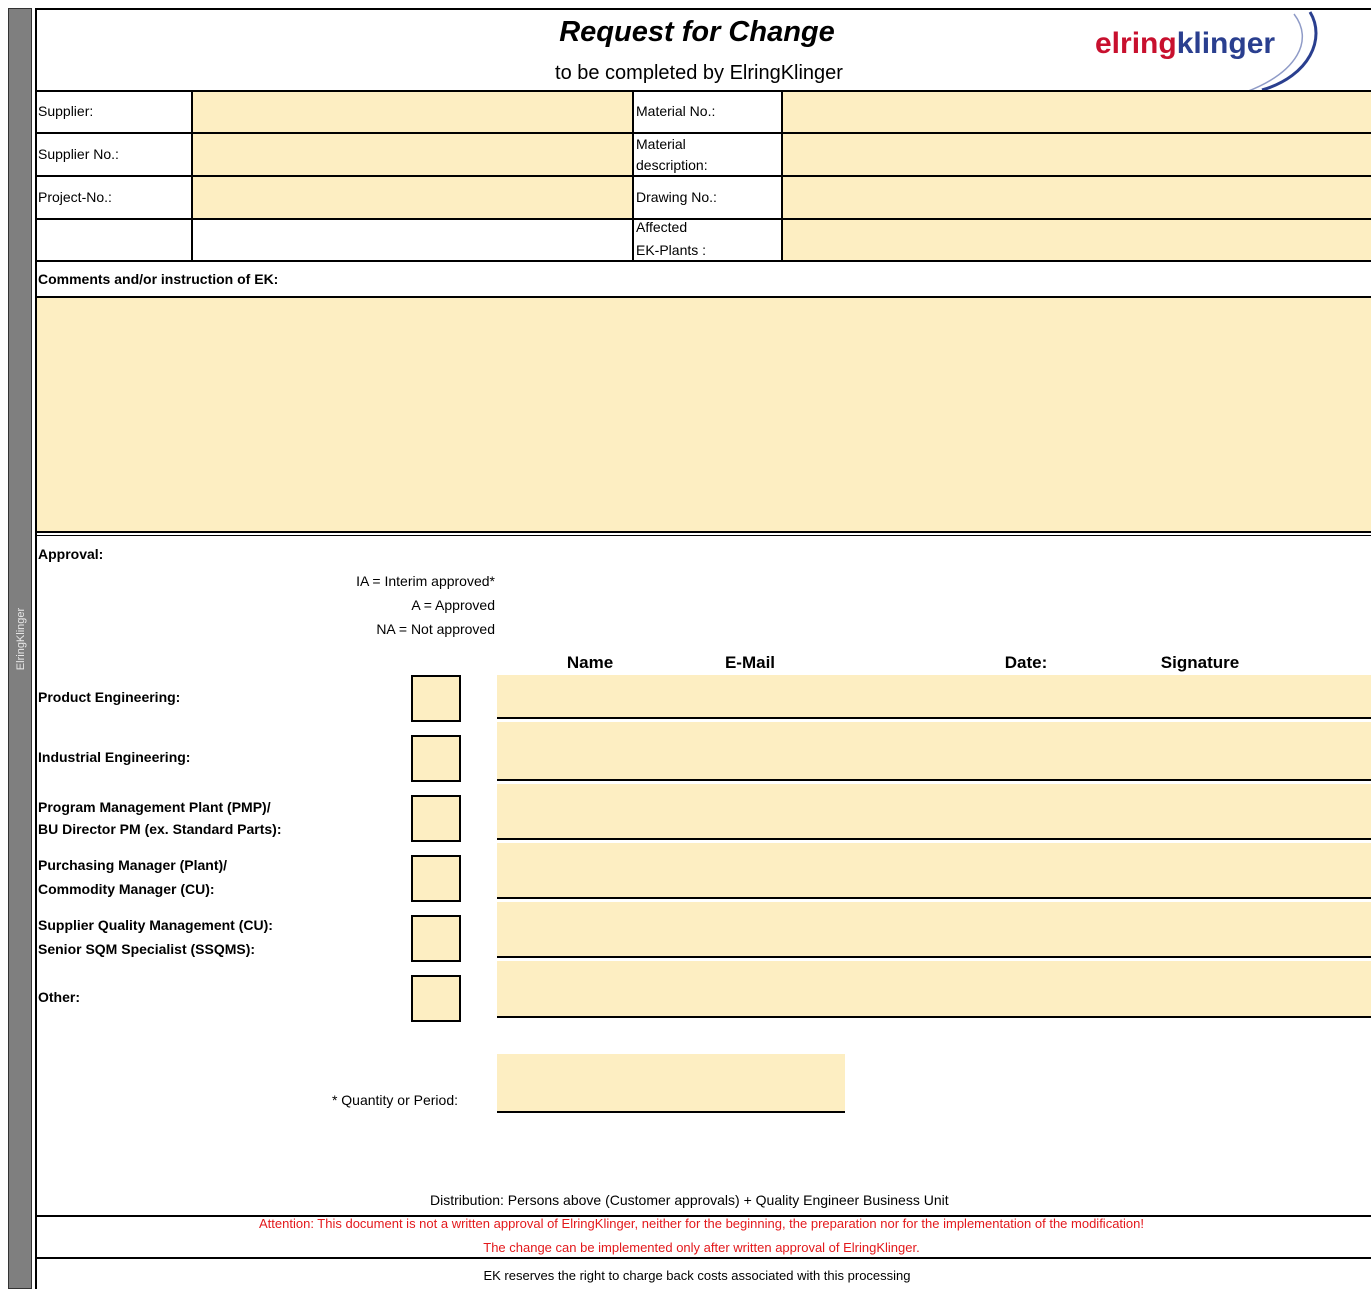  What do you see at coordinates (671, 1083) in the screenshot?
I see `quantity-input` at bounding box center [671, 1083].